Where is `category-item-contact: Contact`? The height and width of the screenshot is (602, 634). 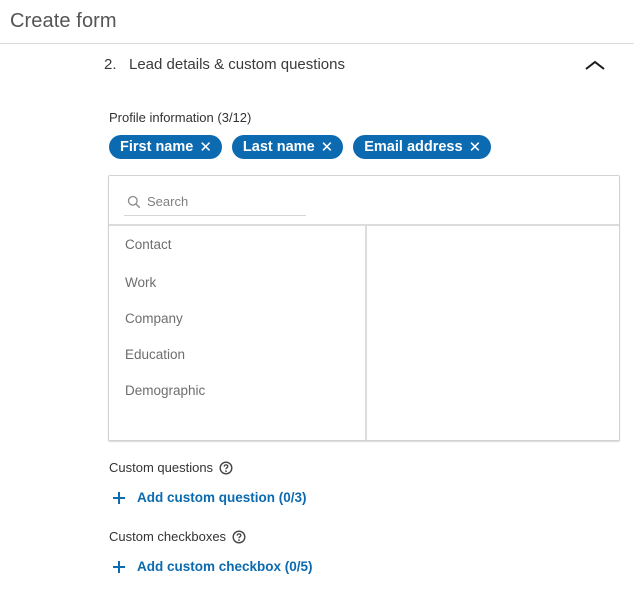
category-item-contact: Contact is located at coordinates (237, 245).